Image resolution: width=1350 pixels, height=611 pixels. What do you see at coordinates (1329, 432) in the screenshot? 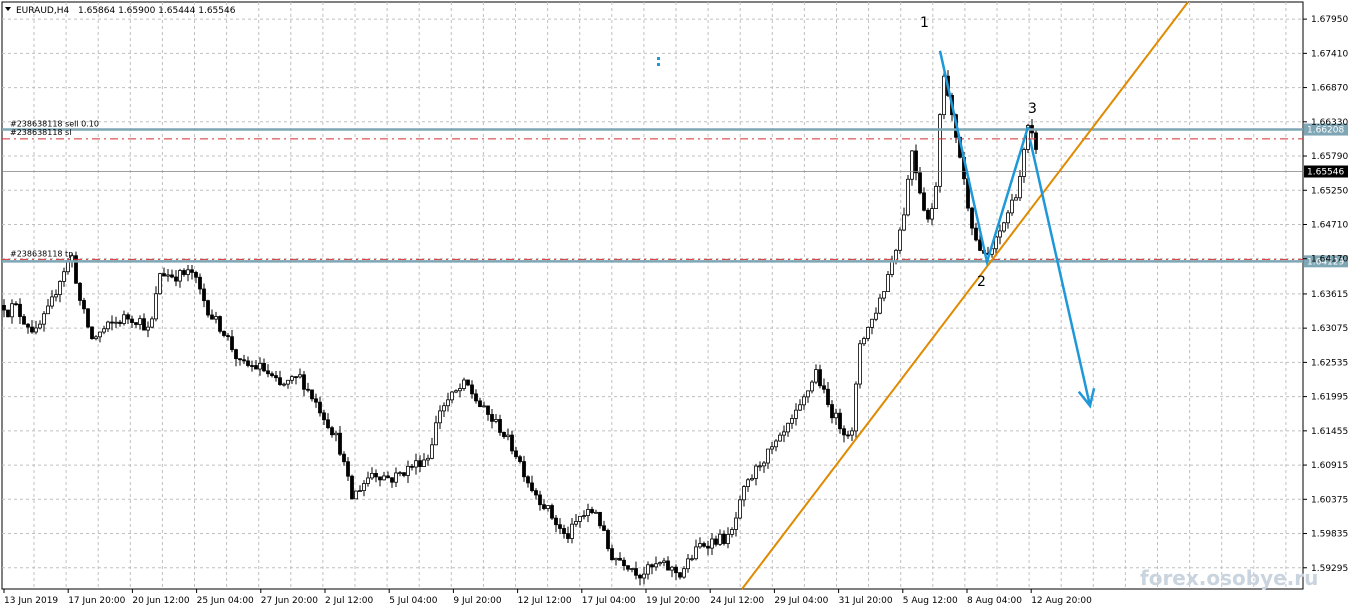
I see `price-tick-label: 1.61455` at bounding box center [1329, 432].